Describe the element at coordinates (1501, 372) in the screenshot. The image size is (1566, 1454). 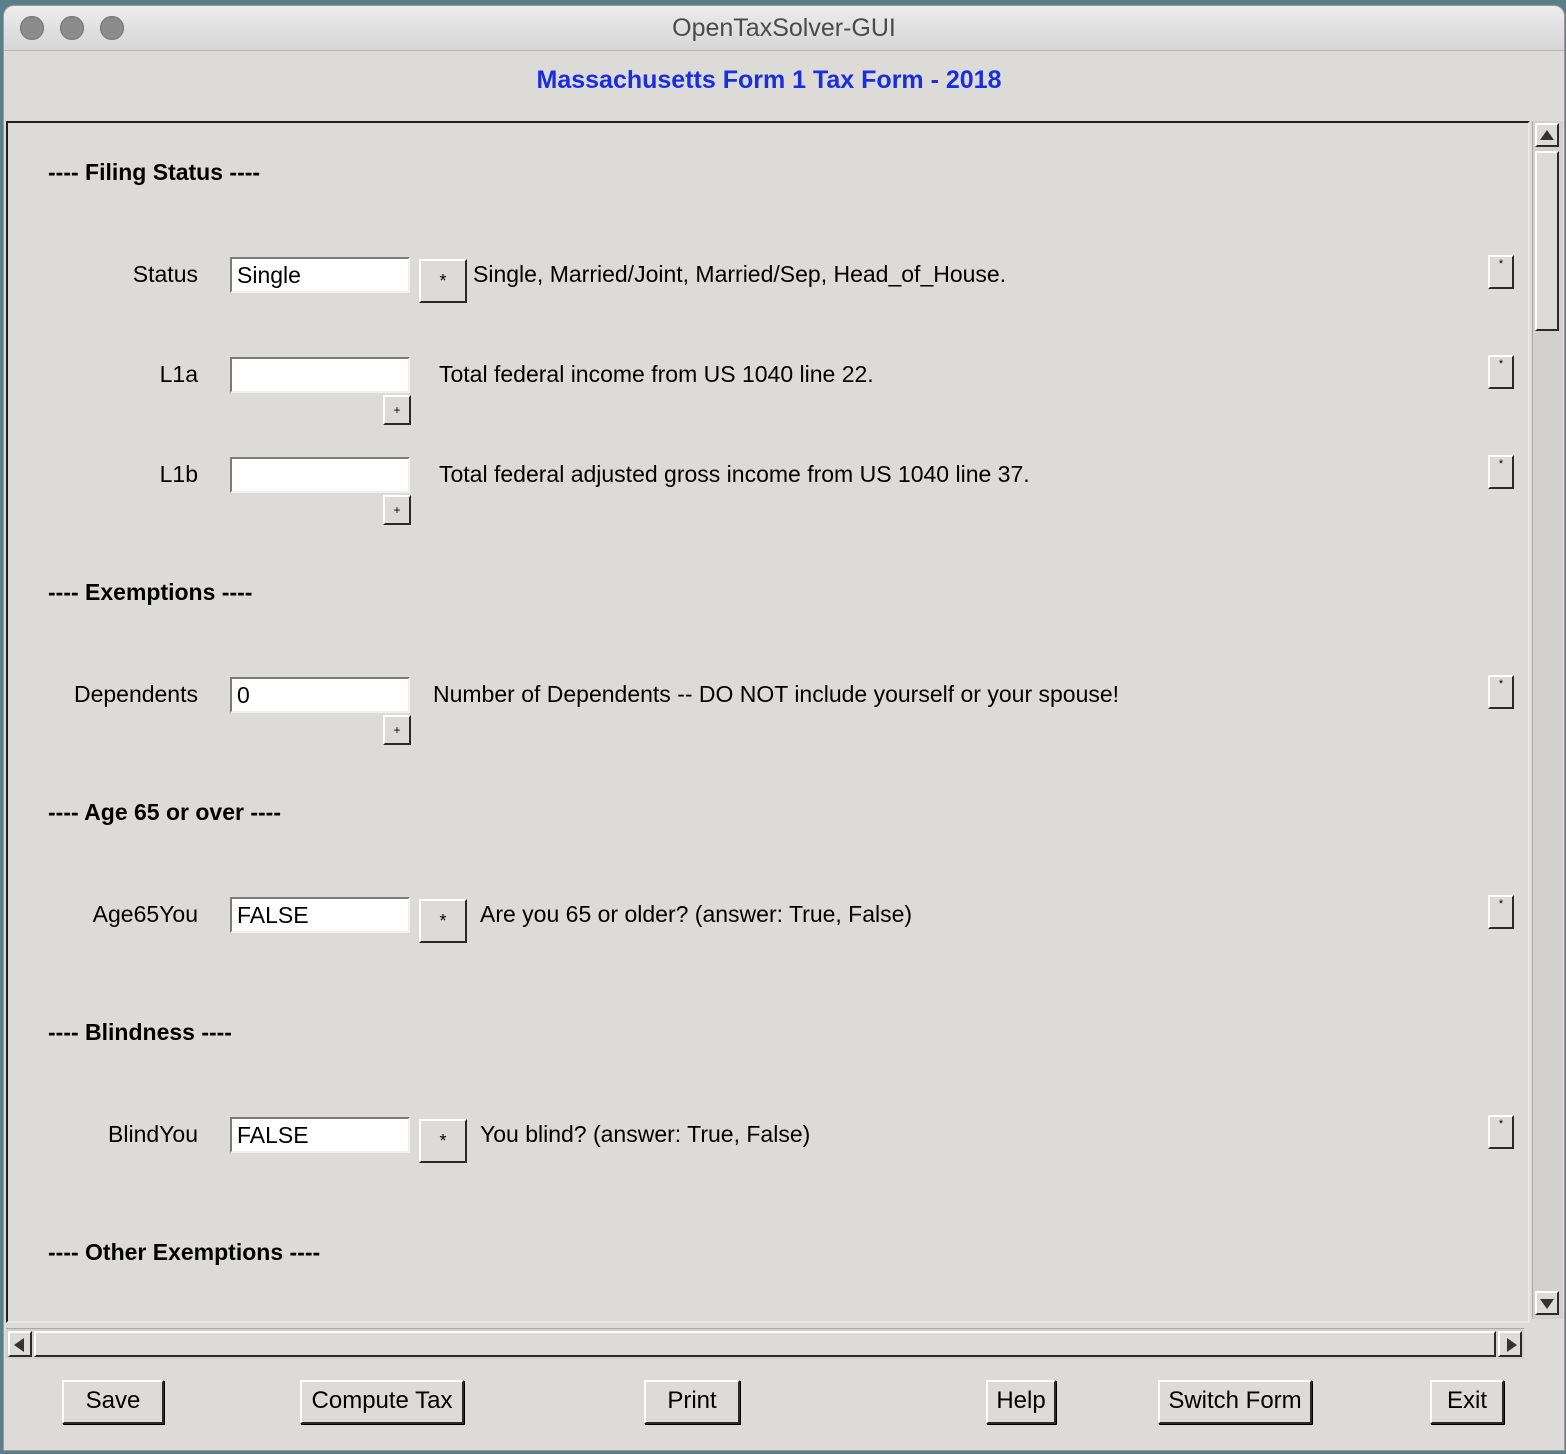
I see `l1a-info-button: *` at that location.